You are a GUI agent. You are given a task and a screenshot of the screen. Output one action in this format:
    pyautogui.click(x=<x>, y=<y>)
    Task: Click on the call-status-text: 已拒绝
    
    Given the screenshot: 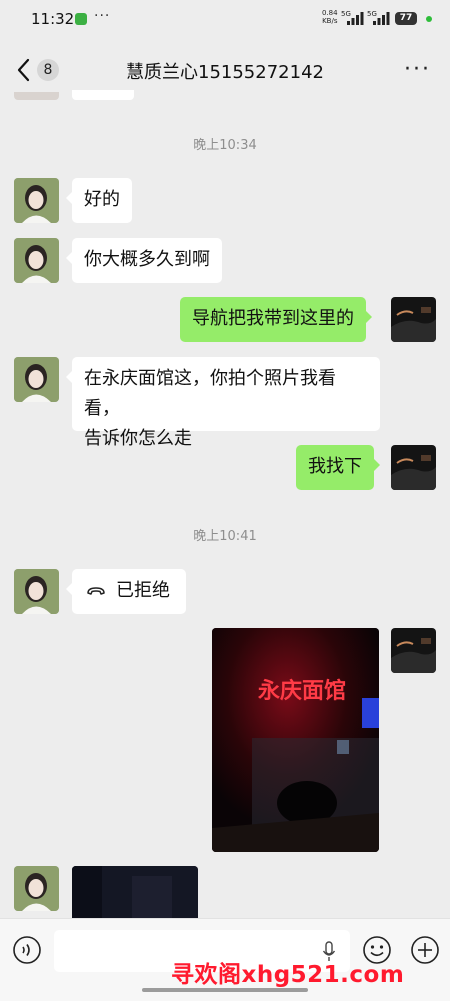 What is the action you would take?
    pyautogui.click(x=143, y=590)
    